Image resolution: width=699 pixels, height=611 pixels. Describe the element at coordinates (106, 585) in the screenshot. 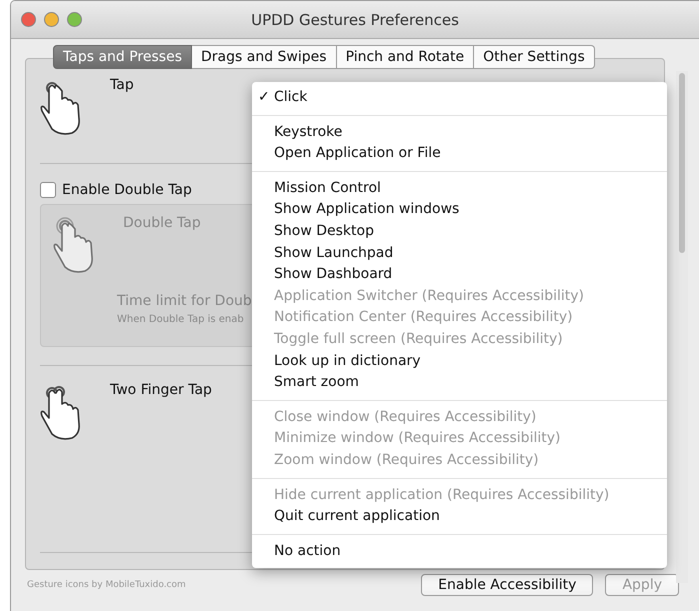

I see `credit-text: Gesture icons by MobileTuxido.com` at that location.